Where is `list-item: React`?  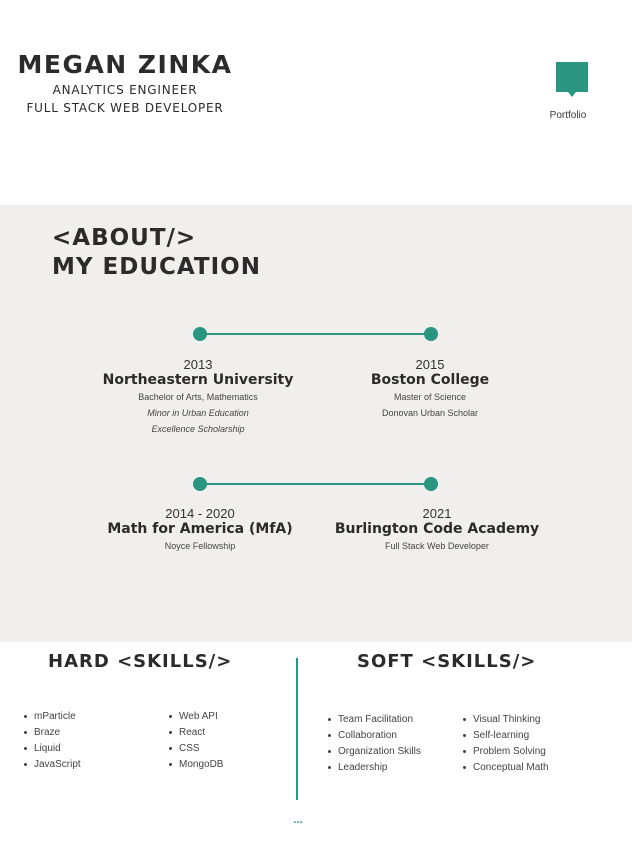 list-item: React is located at coordinates (196, 733).